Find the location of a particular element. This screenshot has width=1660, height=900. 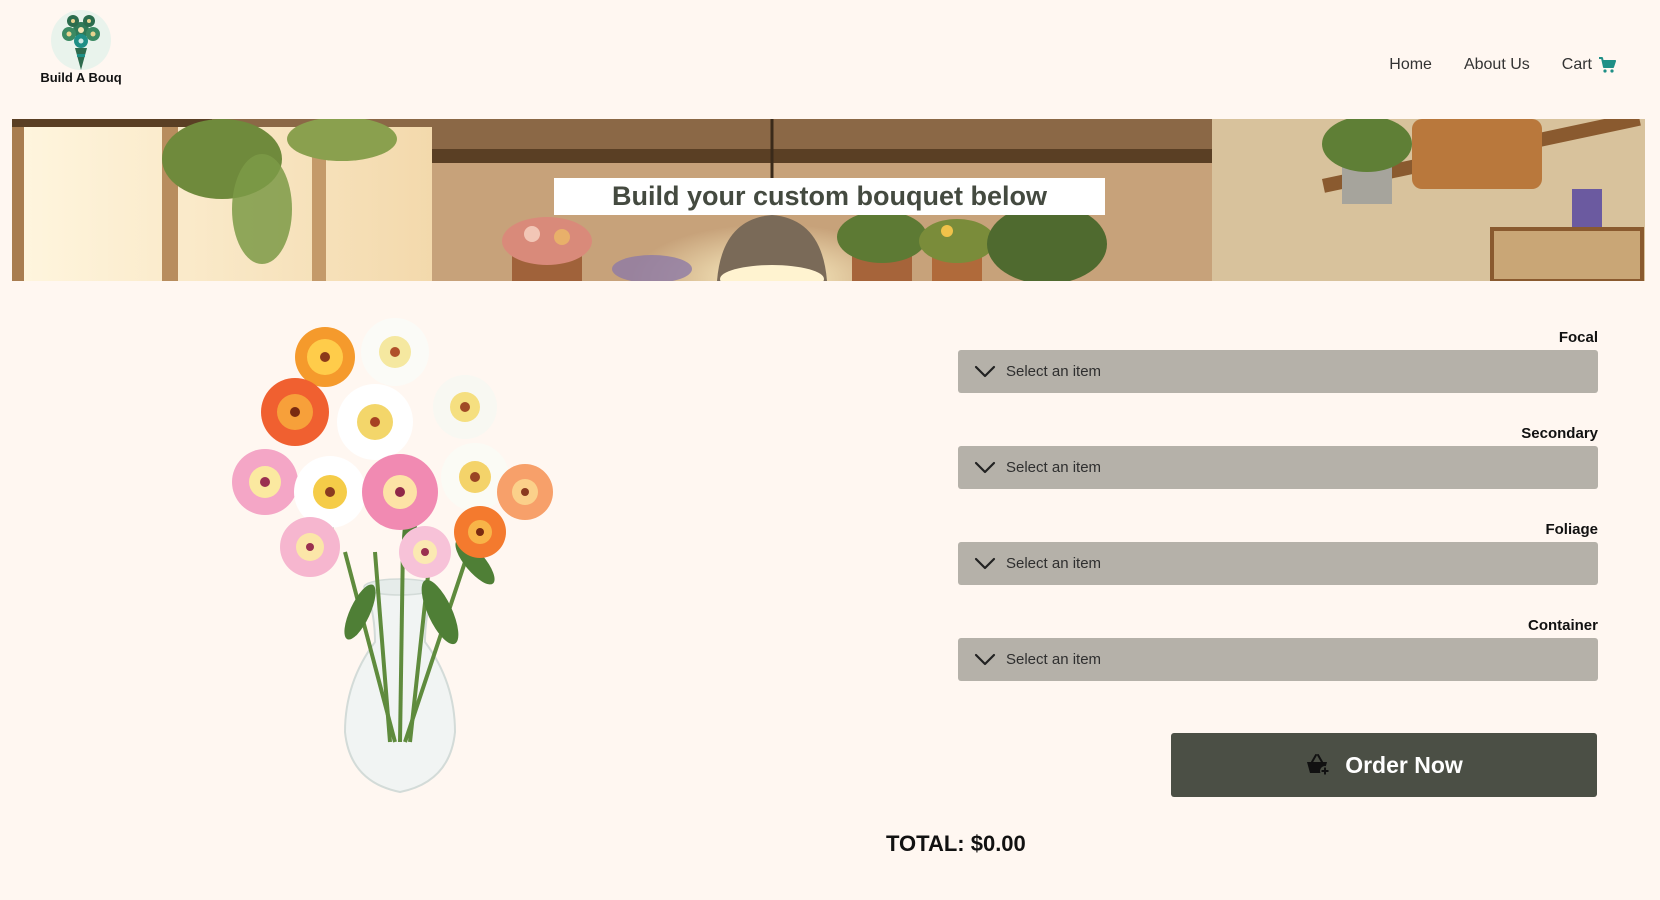

nav-home-link: Home is located at coordinates (1410, 65).